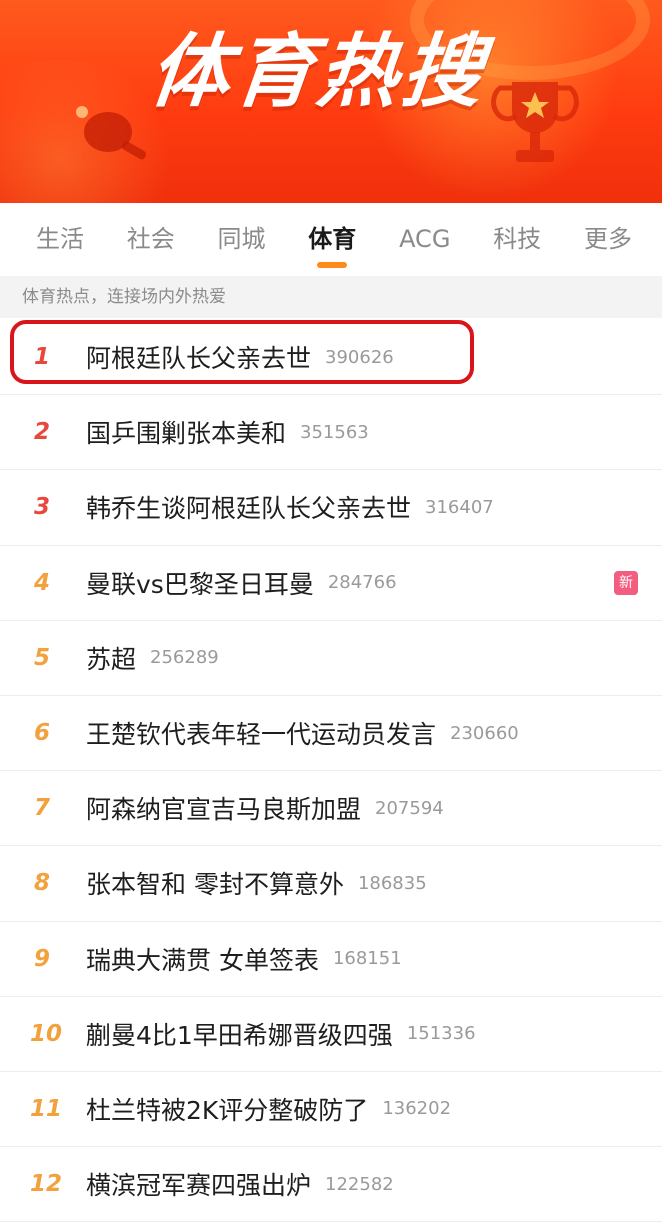 This screenshot has width=662, height=1226. Describe the element at coordinates (392, 883) in the screenshot. I see `heat-count: 186835` at that location.